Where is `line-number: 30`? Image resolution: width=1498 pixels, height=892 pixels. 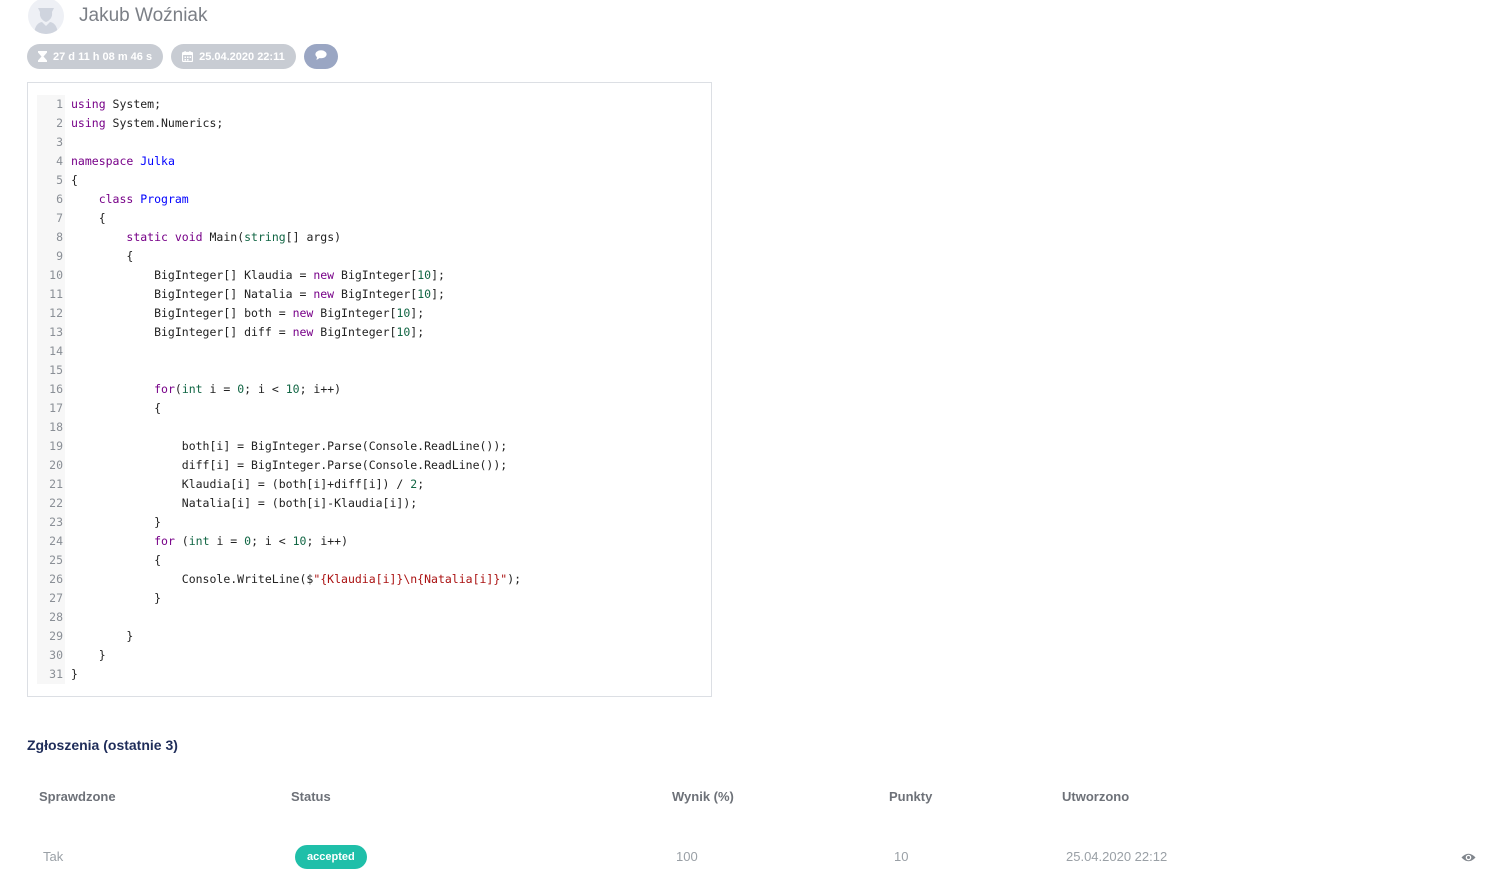
line-number: 30 is located at coordinates (51, 655).